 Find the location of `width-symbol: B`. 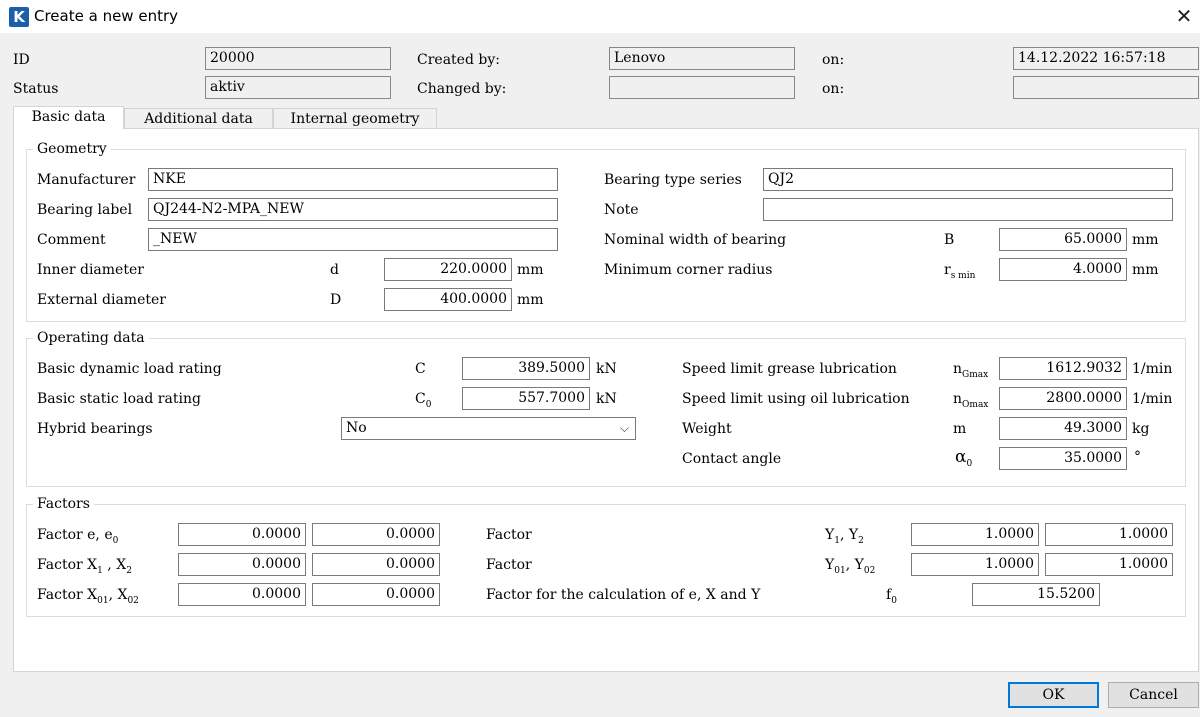

width-symbol: B is located at coordinates (949, 240).